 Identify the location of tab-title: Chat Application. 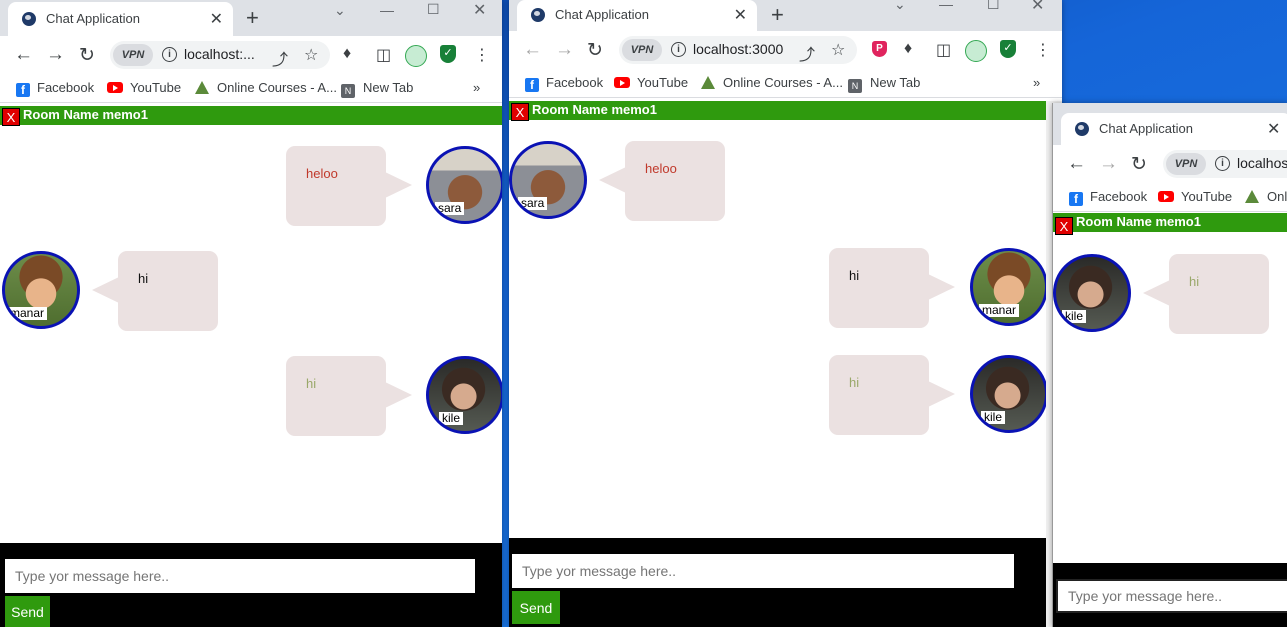
(602, 14).